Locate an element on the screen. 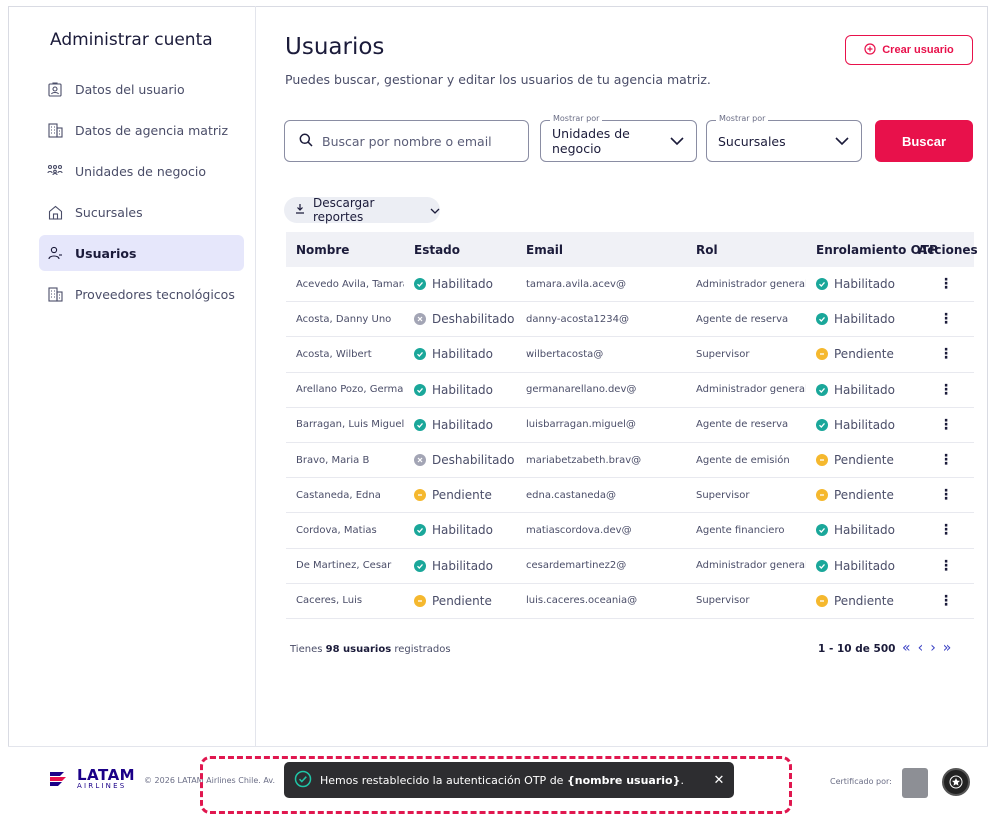 This screenshot has height=817, width=995. branch-select: Mostrar por Sucursales is located at coordinates (784, 138).